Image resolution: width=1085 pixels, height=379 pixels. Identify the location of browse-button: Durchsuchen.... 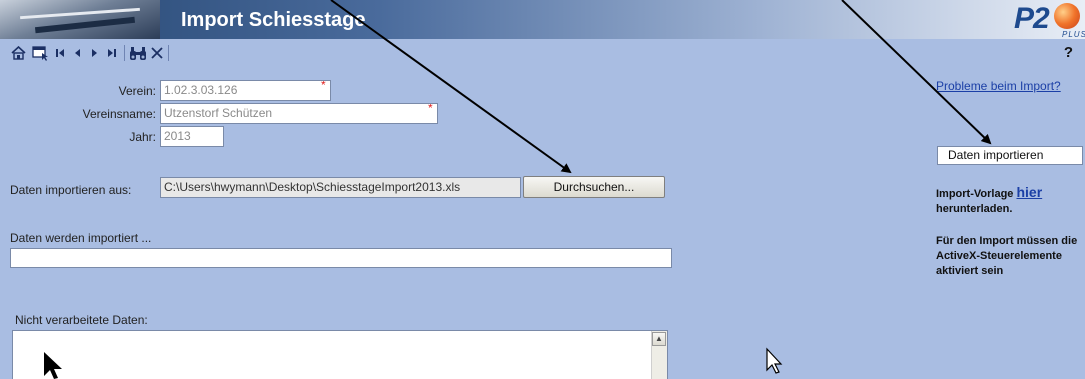
(594, 187).